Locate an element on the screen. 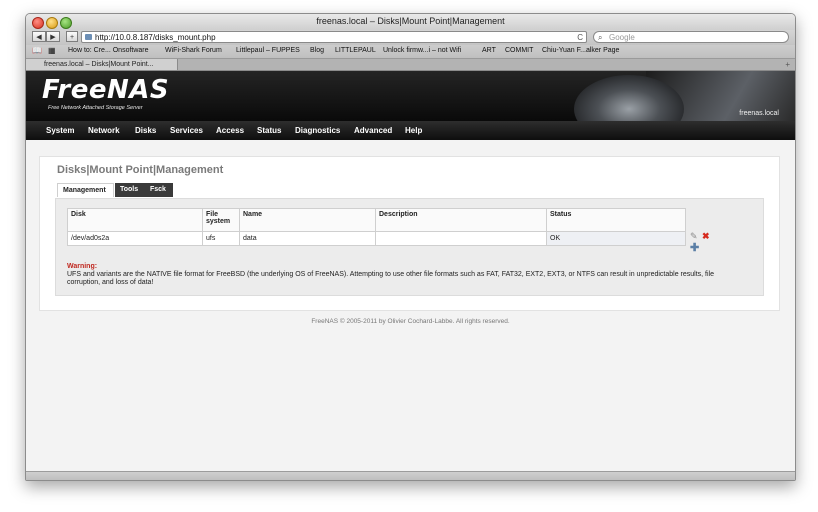  menu-system: System is located at coordinates (60, 130).